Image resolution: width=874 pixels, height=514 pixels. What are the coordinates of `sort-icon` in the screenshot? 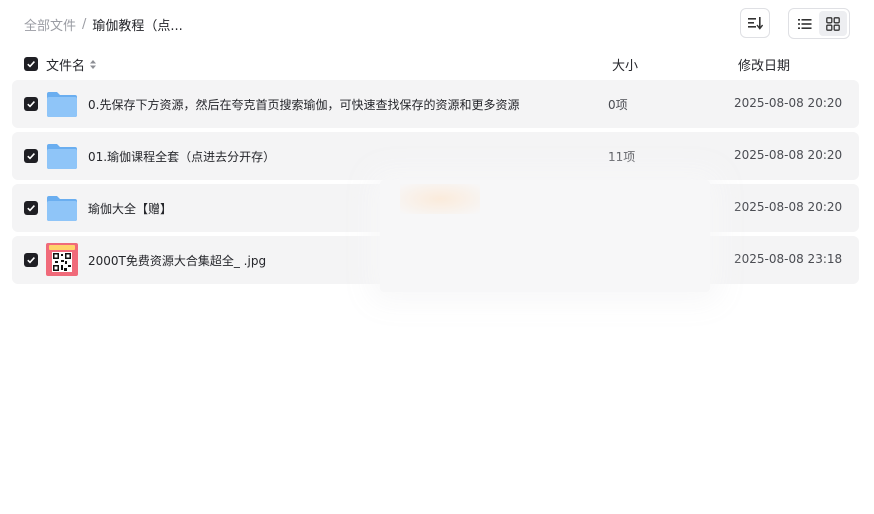 It's located at (755, 23).